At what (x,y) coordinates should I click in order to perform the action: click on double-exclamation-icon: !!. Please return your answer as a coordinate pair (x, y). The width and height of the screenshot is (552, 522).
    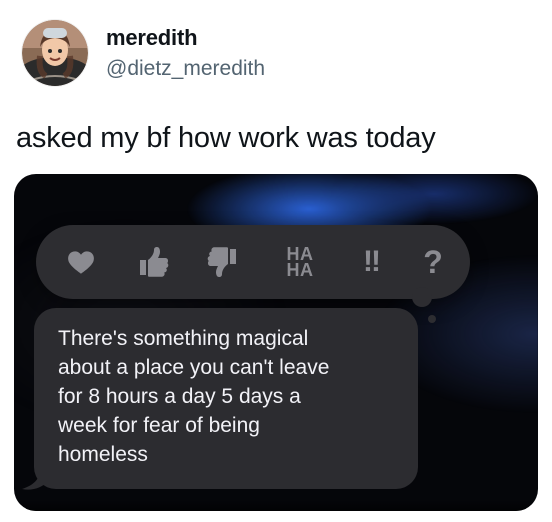
    Looking at the image, I should click on (372, 261).